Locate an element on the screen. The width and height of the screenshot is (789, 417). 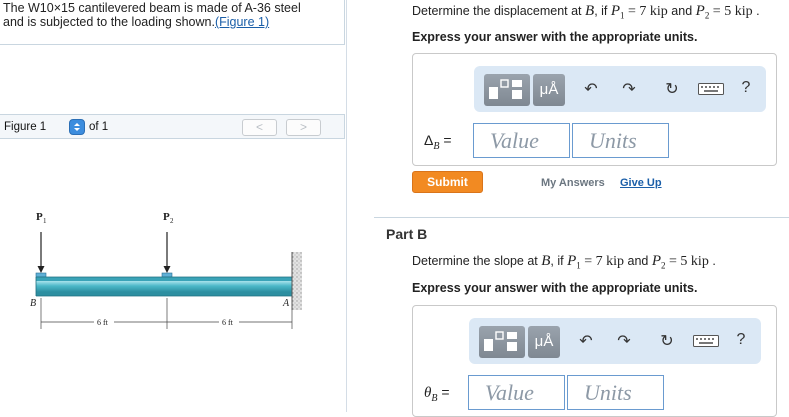
part-b-p2-sub: 2 is located at coordinates (663, 265).